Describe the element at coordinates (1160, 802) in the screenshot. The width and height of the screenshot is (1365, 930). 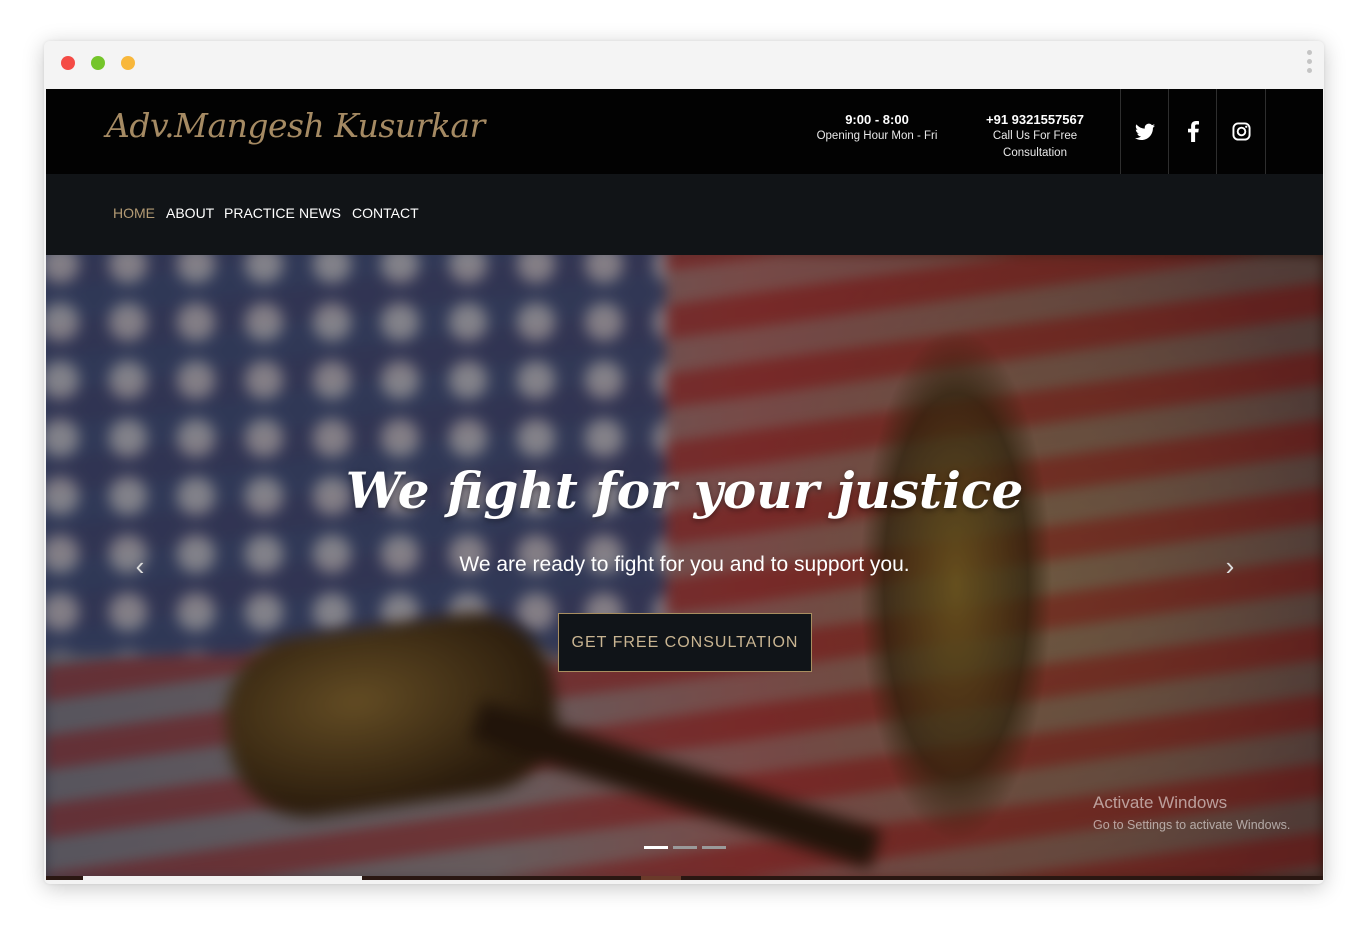
I see `activate-windows-title: Activate Windows` at that location.